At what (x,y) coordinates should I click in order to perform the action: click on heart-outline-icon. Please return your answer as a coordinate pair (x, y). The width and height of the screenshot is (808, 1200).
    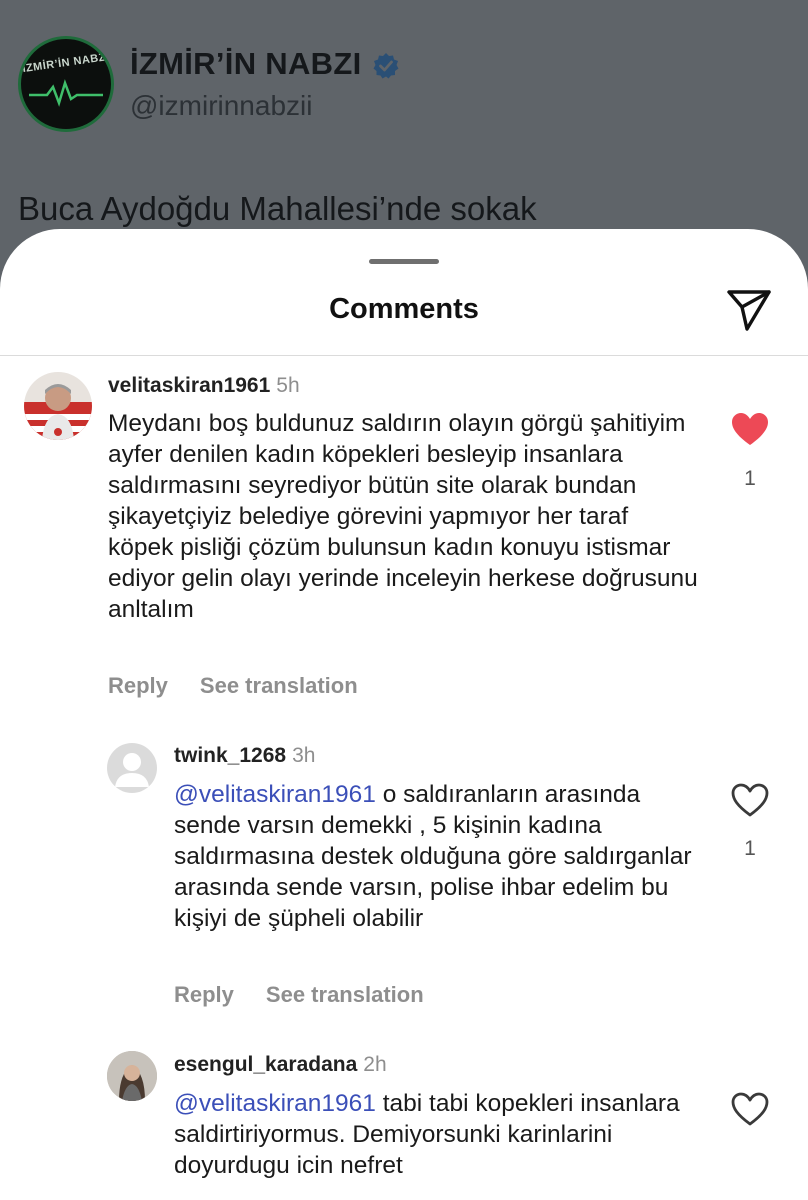
    Looking at the image, I should click on (750, 1109).